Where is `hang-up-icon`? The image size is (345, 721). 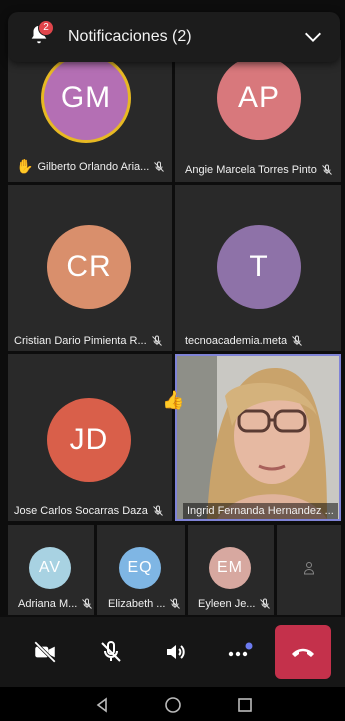 hang-up-icon is located at coordinates (303, 652).